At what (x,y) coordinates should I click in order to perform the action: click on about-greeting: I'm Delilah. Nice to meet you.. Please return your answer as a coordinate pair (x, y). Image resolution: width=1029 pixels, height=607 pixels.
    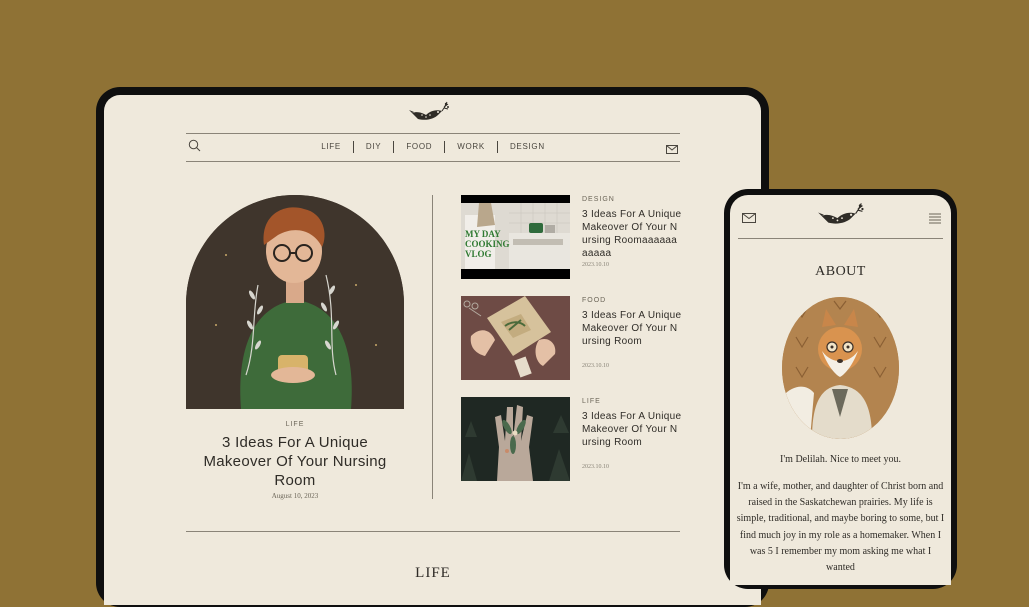
    Looking at the image, I should click on (840, 459).